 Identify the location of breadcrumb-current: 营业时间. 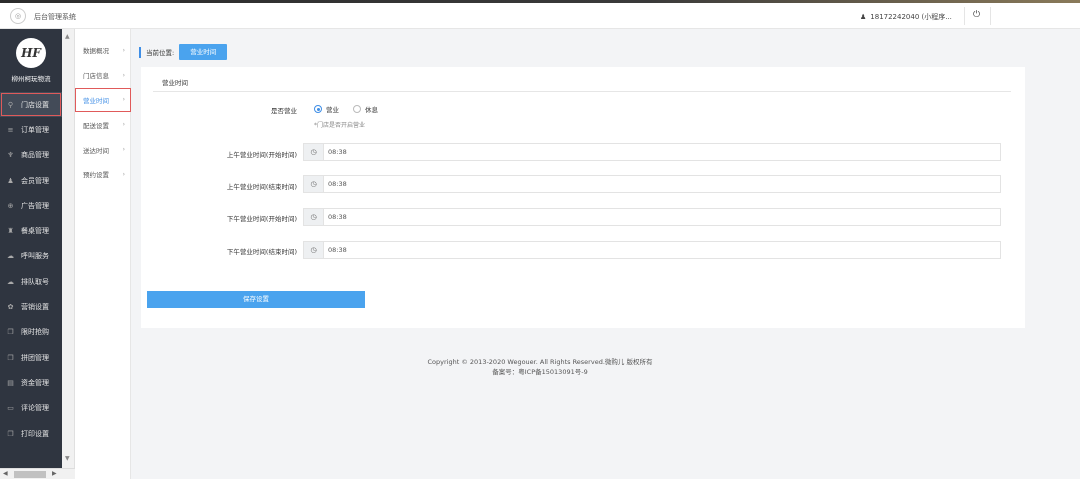
(203, 52).